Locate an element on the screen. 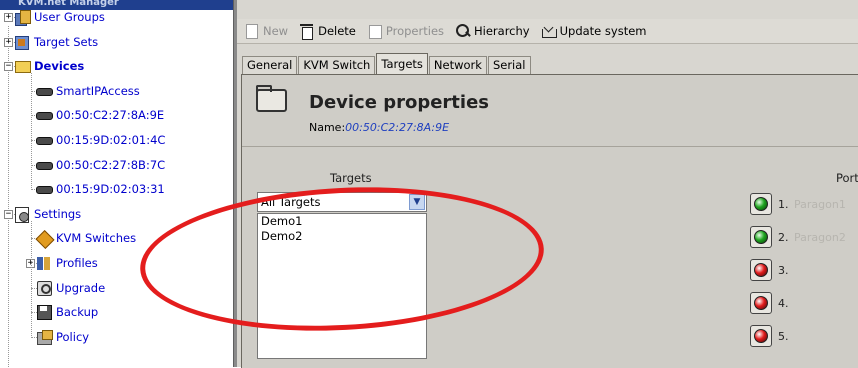 The image size is (858, 368). ports-label: Ports is located at coordinates (847, 178).